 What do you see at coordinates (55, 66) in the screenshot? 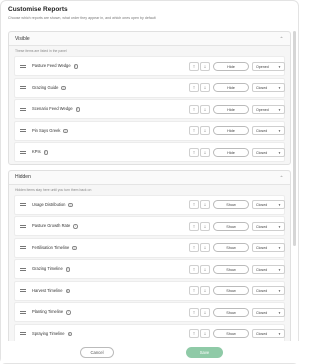
I see `report-label: Pasture Feed Wedge i` at bounding box center [55, 66].